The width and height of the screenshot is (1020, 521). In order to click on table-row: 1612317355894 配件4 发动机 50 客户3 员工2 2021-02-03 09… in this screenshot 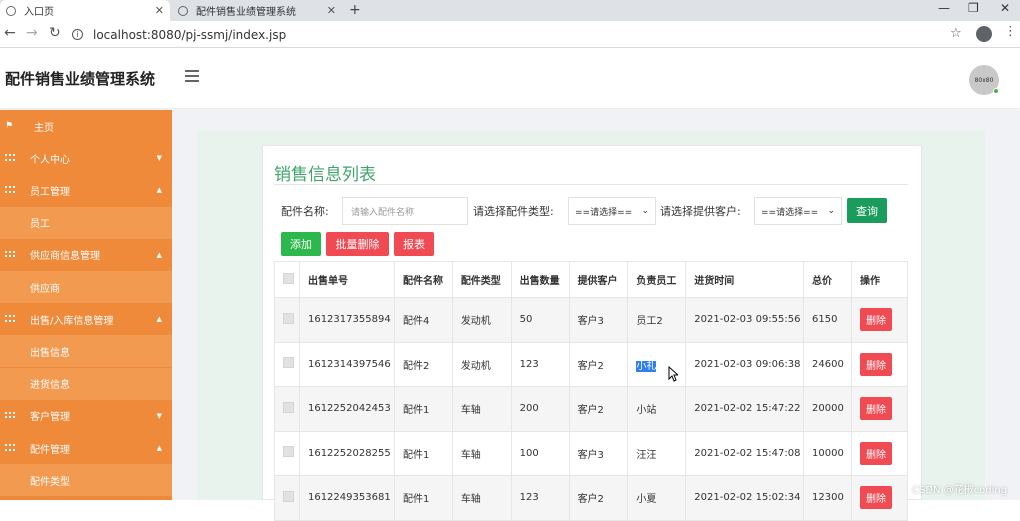, I will do `click(591, 320)`.